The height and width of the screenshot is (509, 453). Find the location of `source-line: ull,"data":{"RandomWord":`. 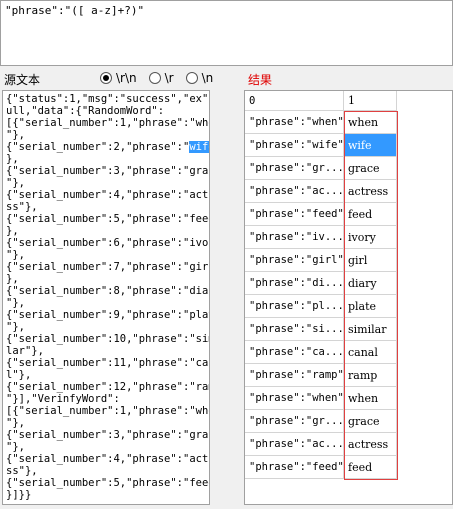

source-line: ull,"data":{"RandomWord": is located at coordinates (85, 111).